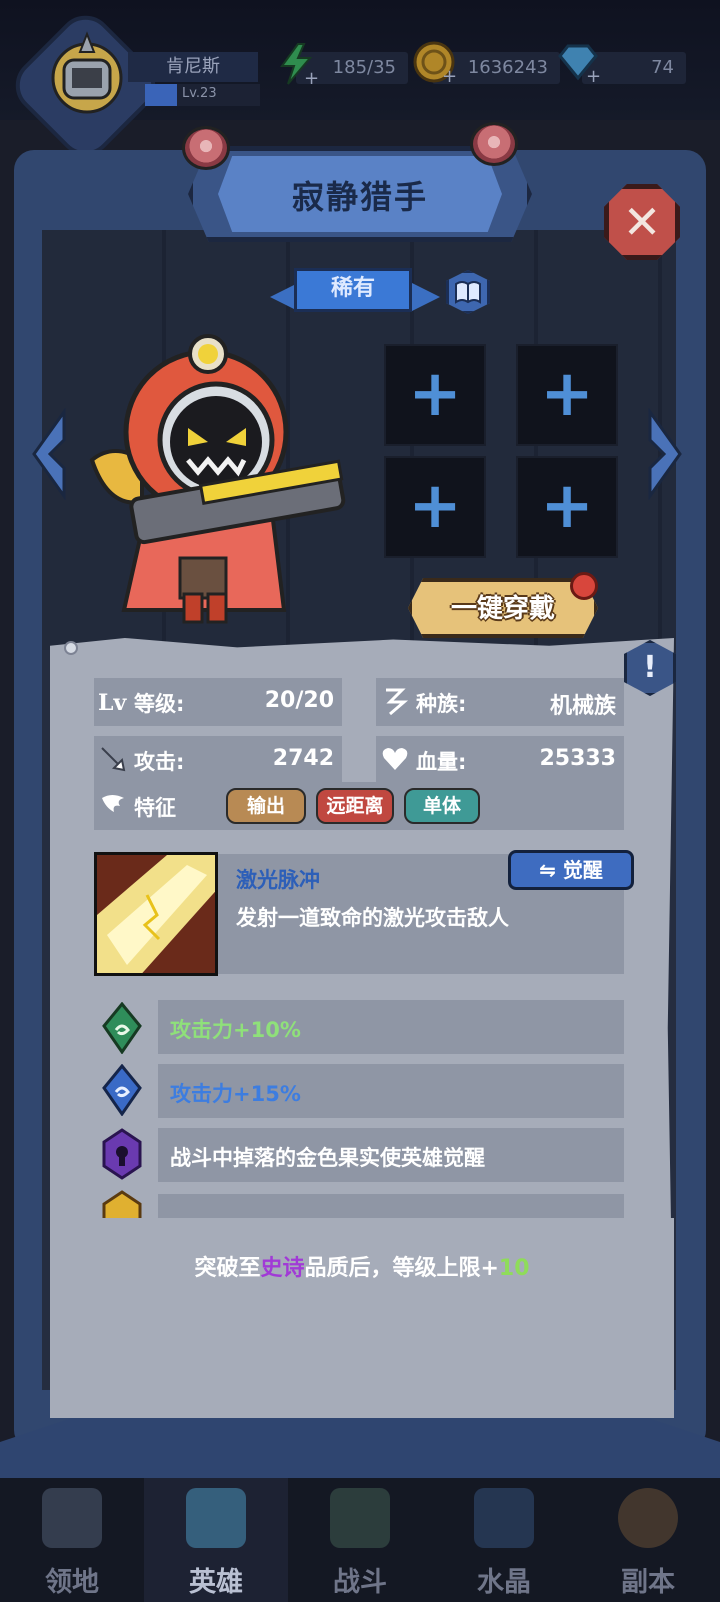 The width and height of the screenshot is (720, 1602). What do you see at coordinates (87, 72) in the screenshot?
I see `gear-helmet-avatar-icon` at bounding box center [87, 72].